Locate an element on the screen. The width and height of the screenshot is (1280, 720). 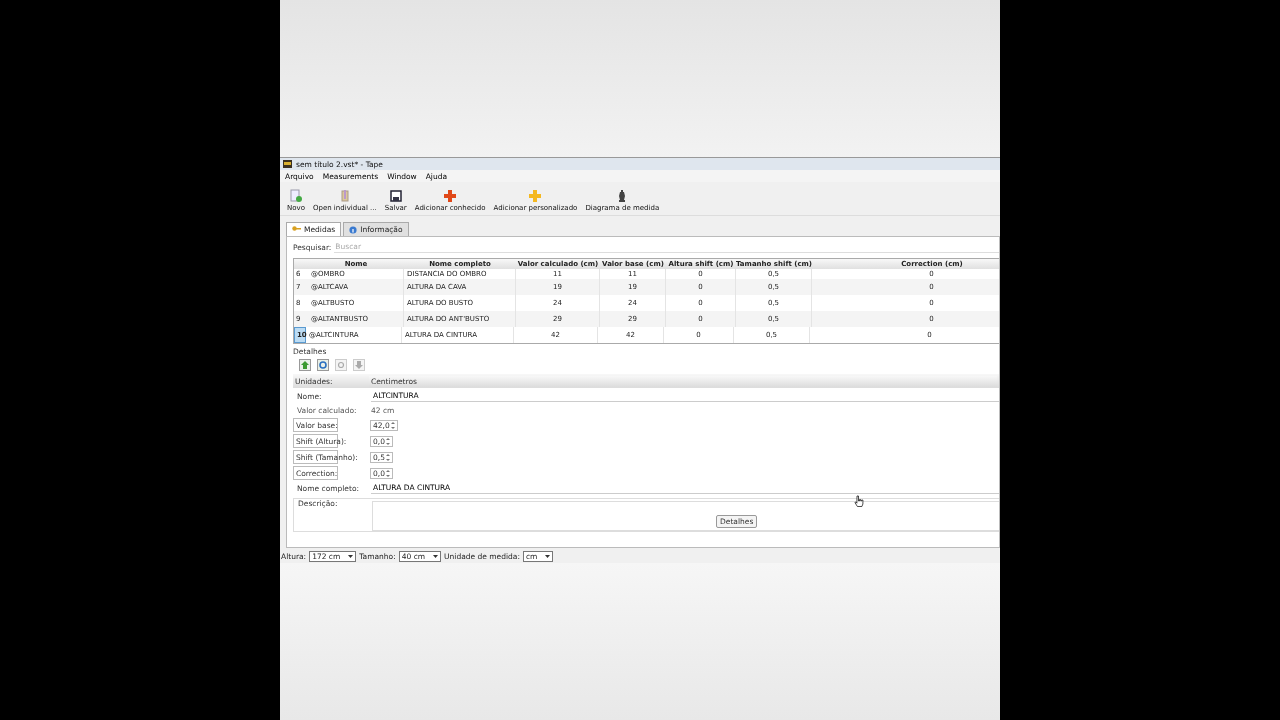
app-icon is located at coordinates (287, 164).